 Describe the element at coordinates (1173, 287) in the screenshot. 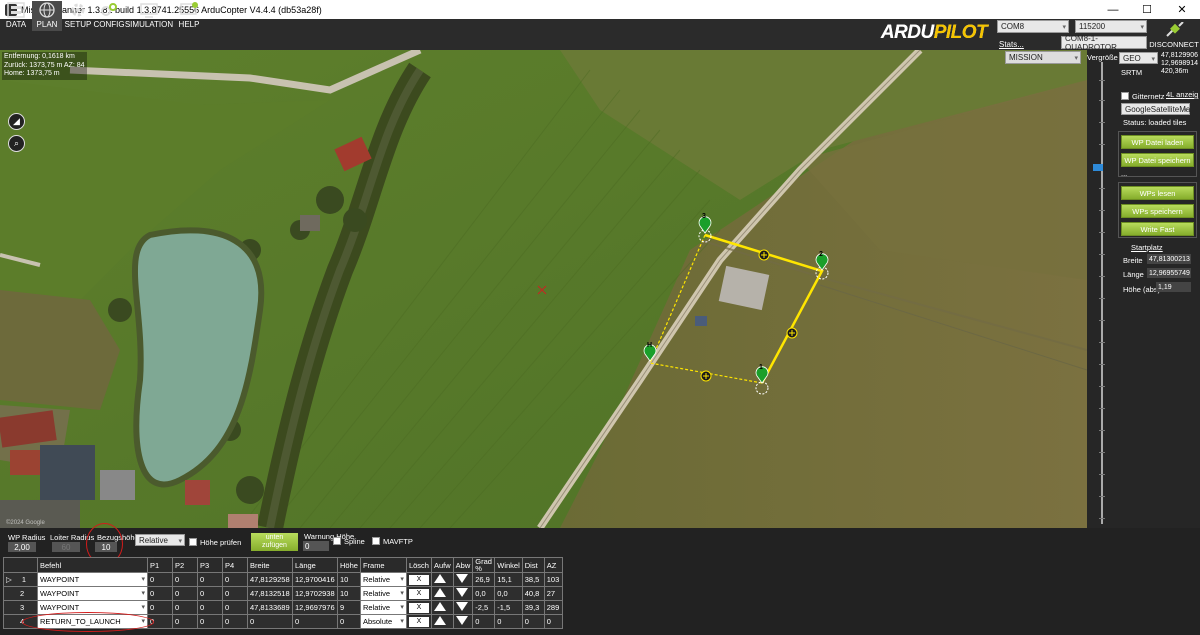

I see `home-alt-field: 1,19` at that location.